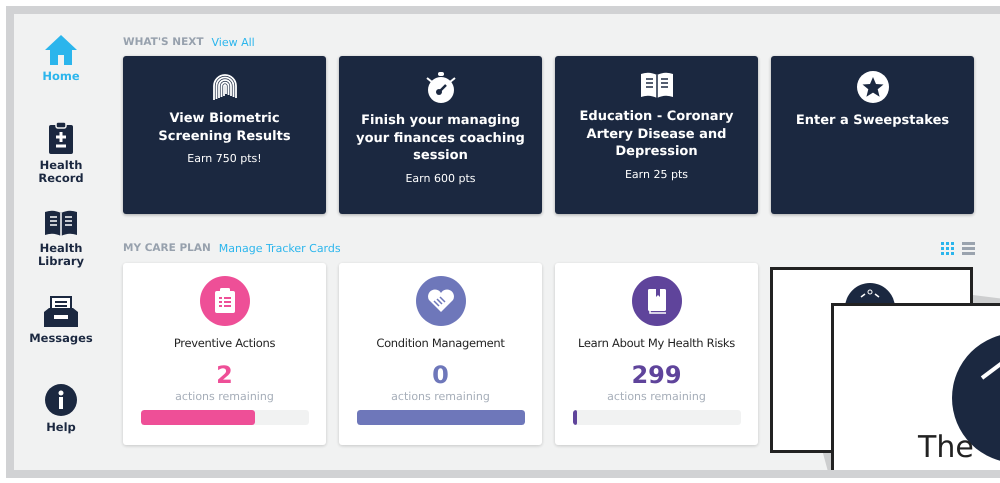 The width and height of the screenshot is (1000, 483). Describe the element at coordinates (61, 50) in the screenshot. I see `home-icon` at that location.